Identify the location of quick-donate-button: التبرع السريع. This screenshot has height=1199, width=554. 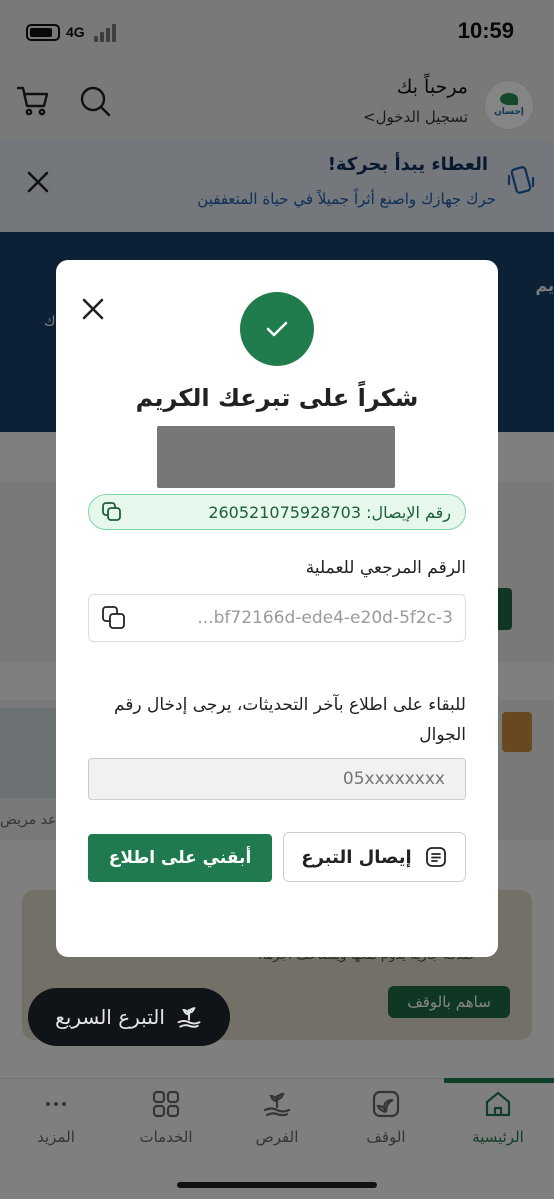
(129, 1017).